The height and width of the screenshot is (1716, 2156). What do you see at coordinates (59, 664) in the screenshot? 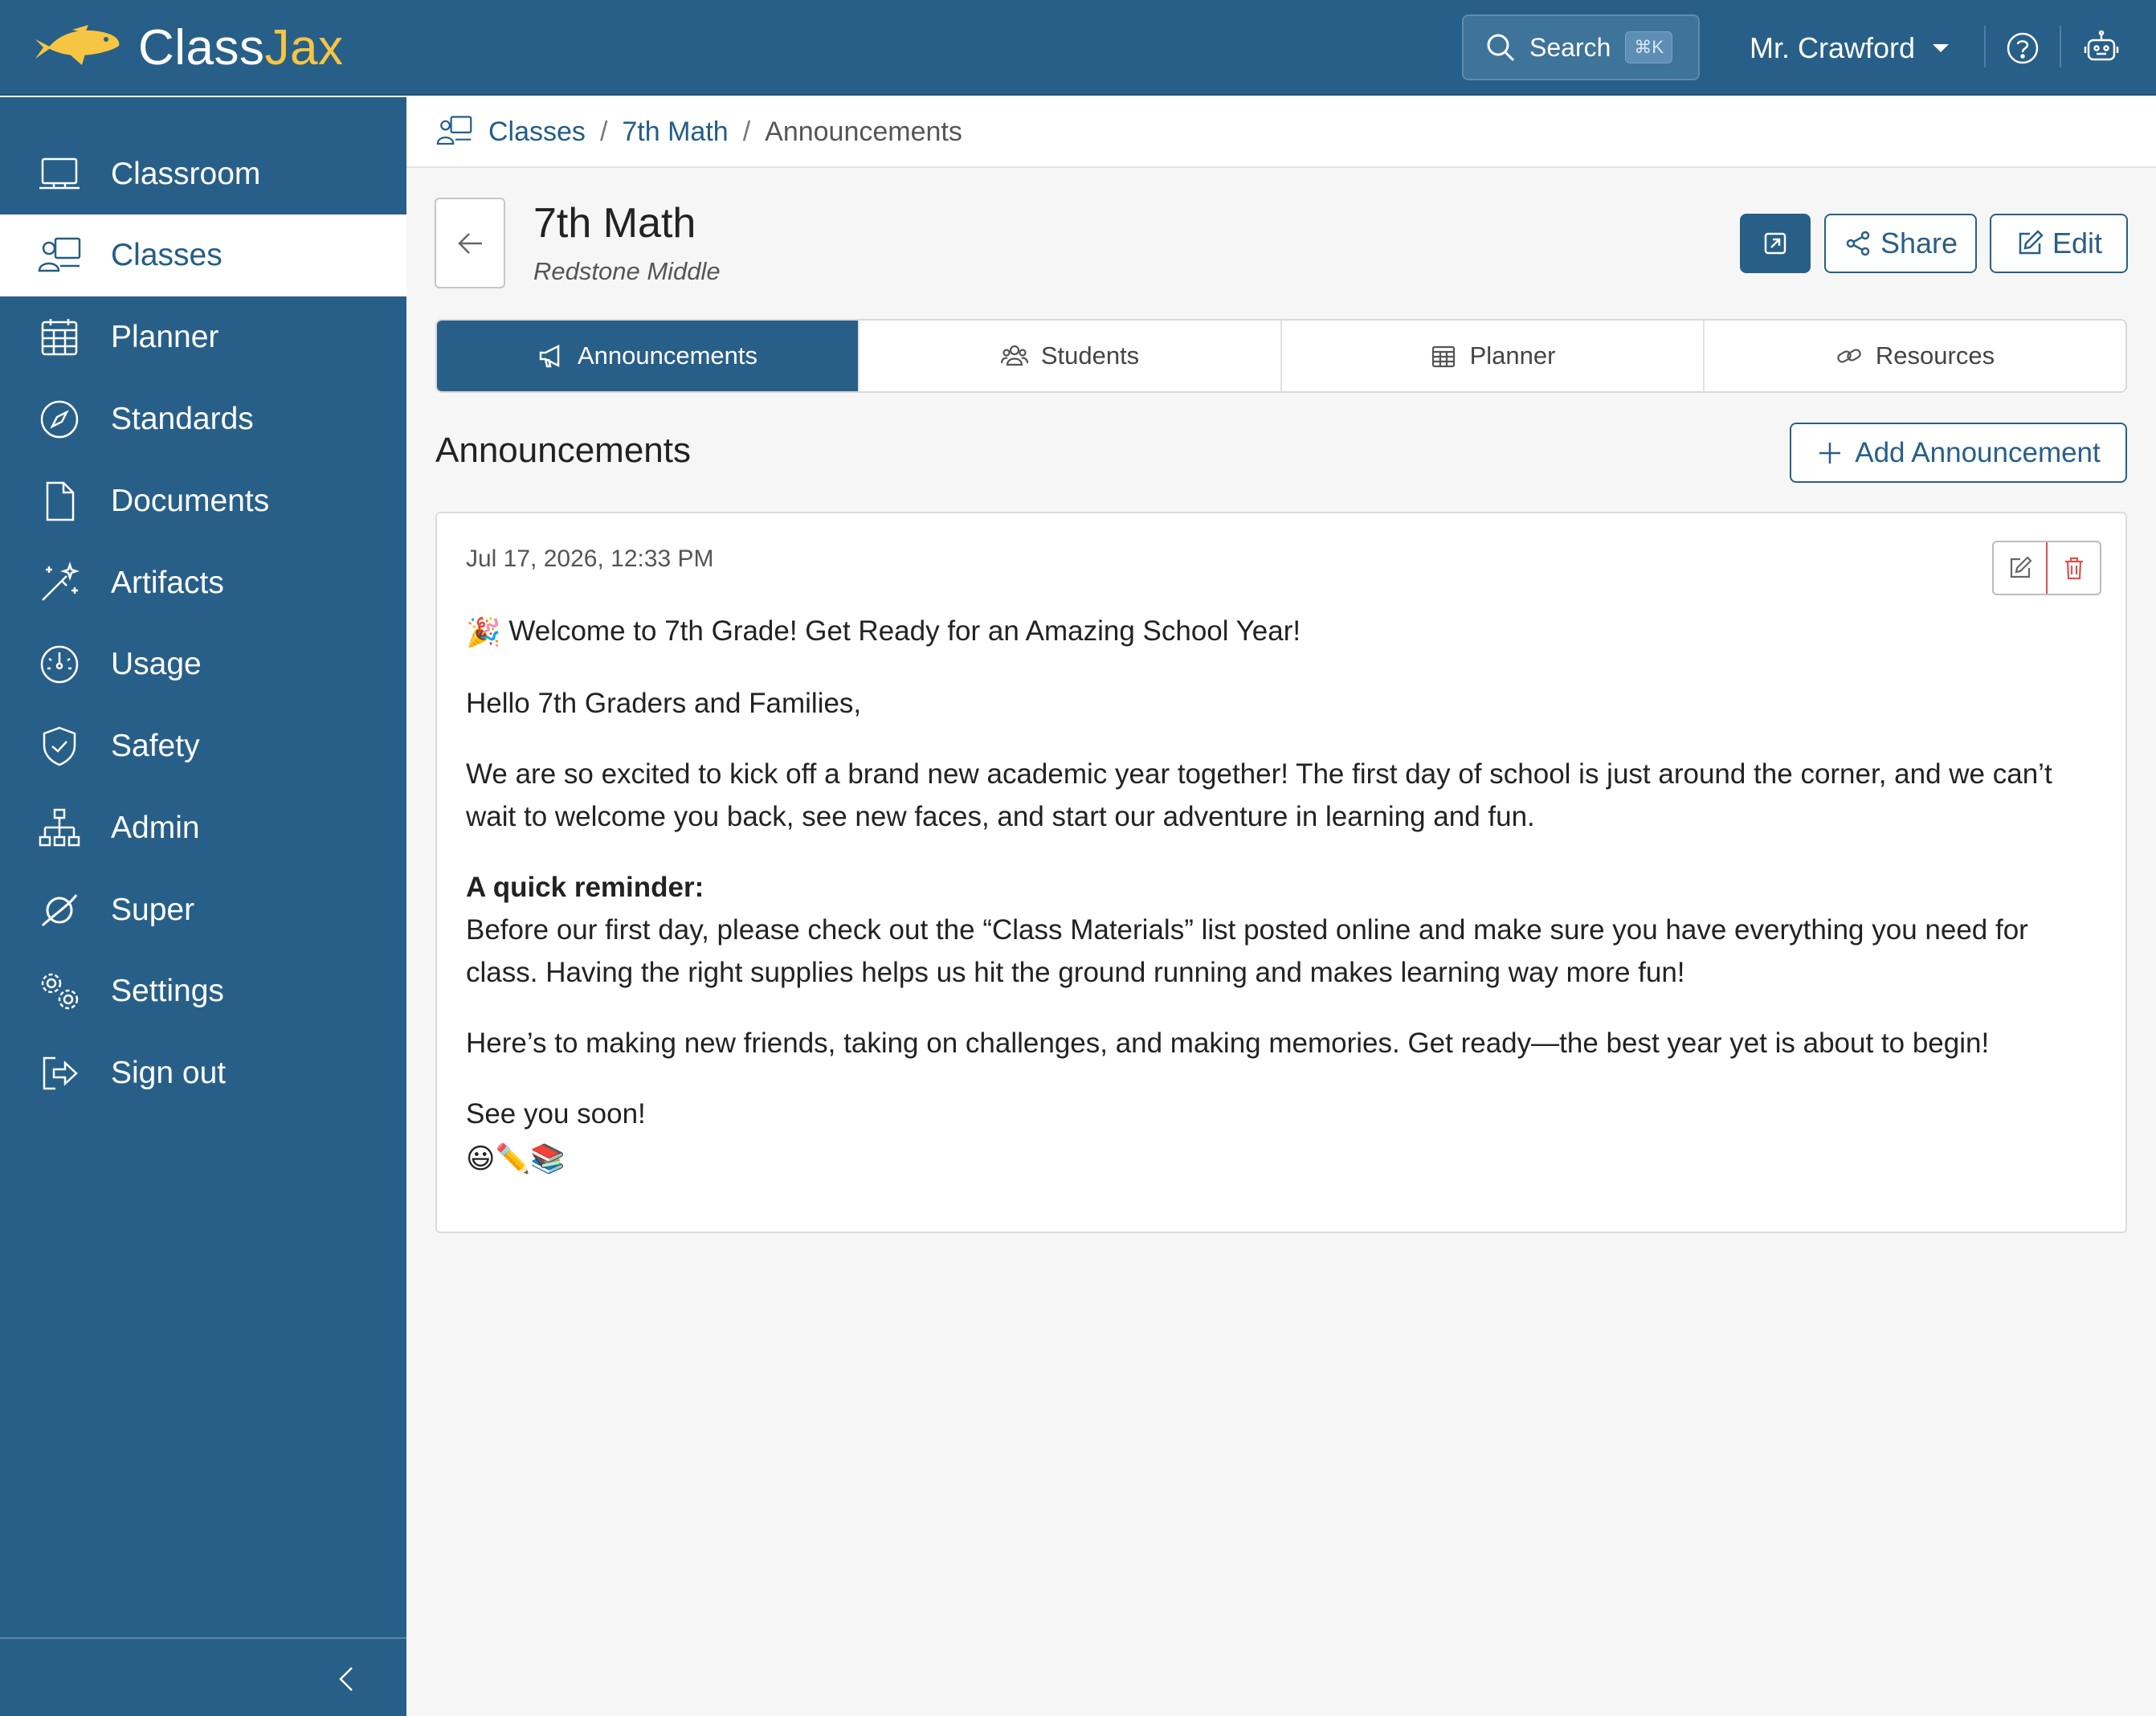
I see `speedometer-icon` at bounding box center [59, 664].